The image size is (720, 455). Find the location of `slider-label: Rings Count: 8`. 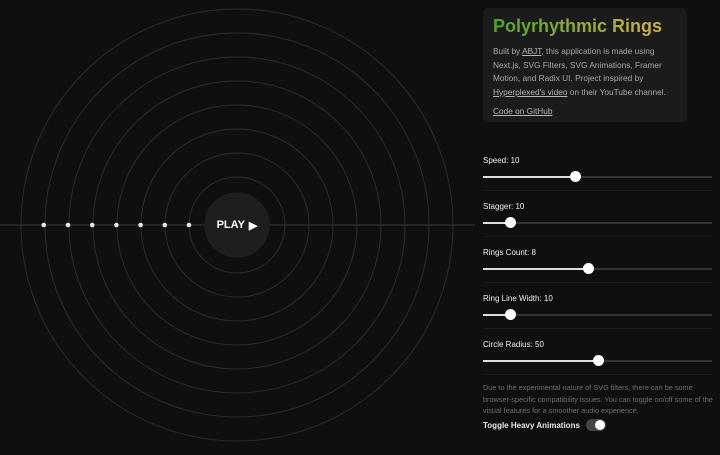

slider-label: Rings Count: 8 is located at coordinates (509, 252).